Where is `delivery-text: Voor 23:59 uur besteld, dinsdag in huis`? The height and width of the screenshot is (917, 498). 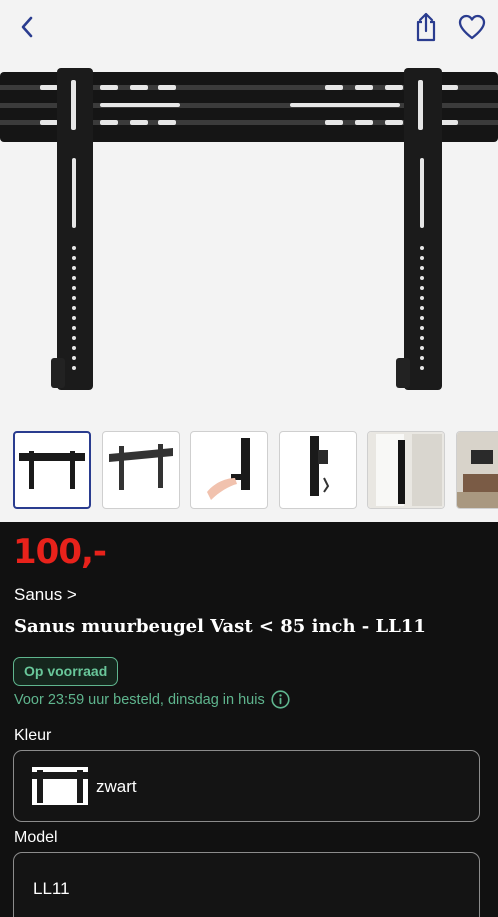
delivery-text: Voor 23:59 uur besteld, dinsdag in huis is located at coordinates (139, 699).